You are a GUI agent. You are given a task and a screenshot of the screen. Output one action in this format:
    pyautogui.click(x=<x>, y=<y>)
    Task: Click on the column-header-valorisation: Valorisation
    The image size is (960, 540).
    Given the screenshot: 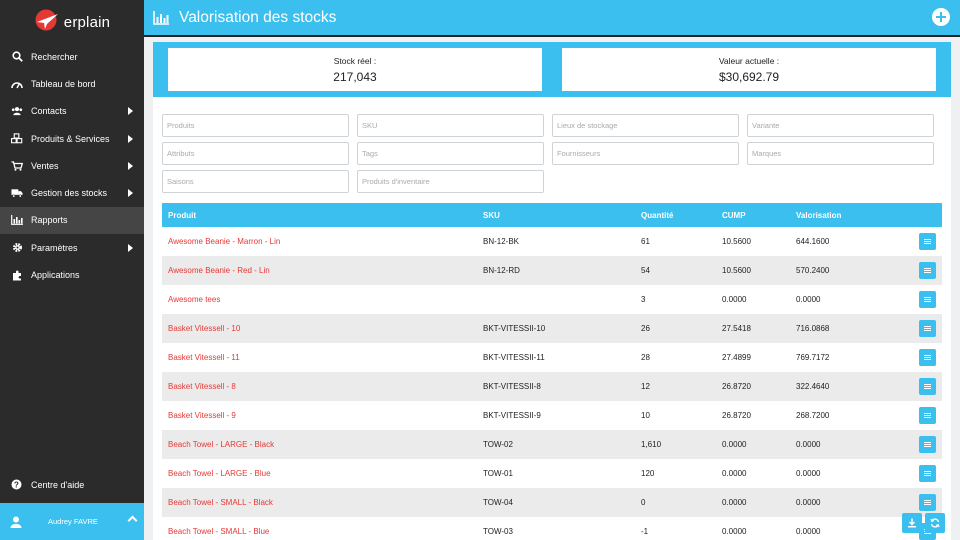 What is the action you would take?
    pyautogui.click(x=846, y=215)
    